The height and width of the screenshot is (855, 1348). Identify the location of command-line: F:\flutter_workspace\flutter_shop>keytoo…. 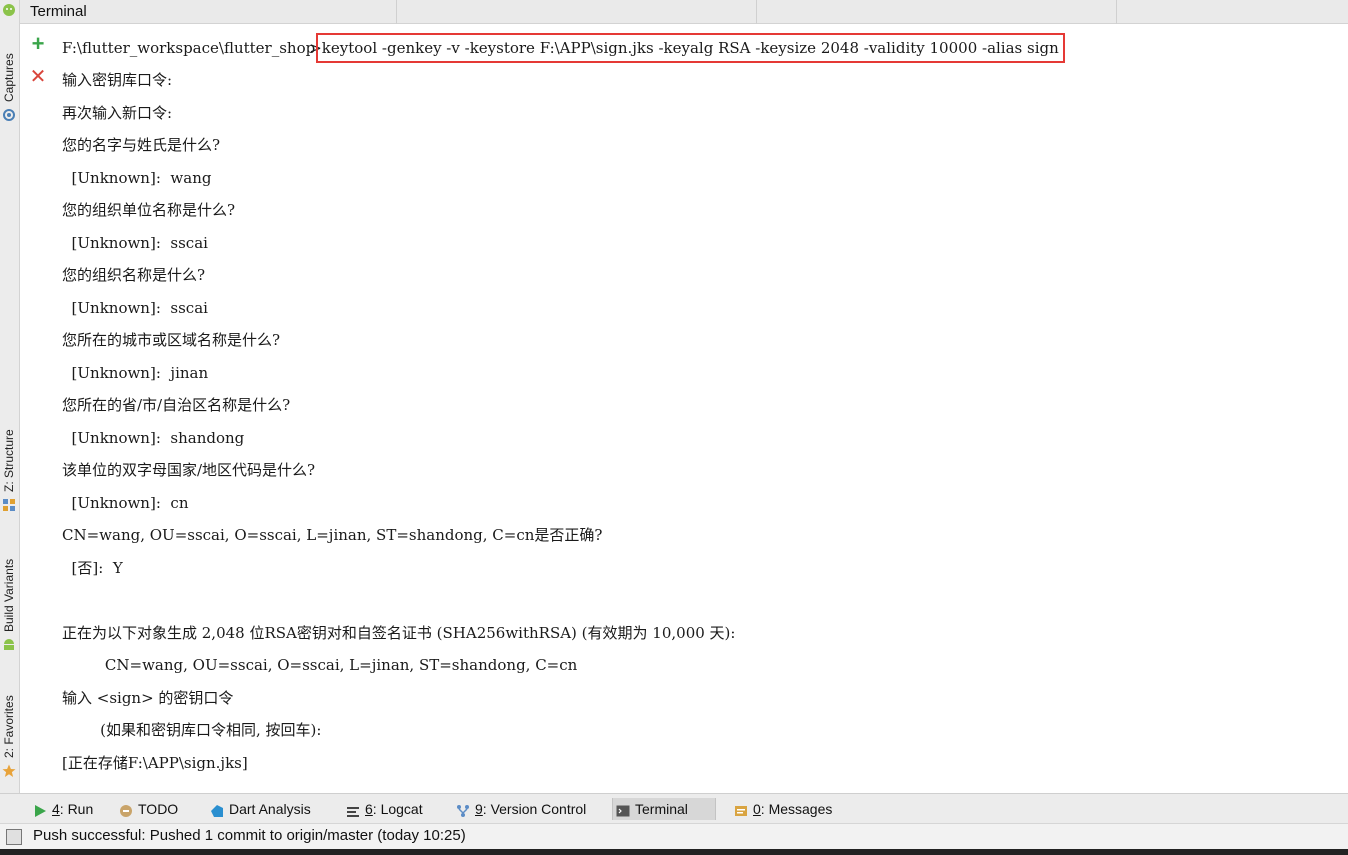
(563, 48).